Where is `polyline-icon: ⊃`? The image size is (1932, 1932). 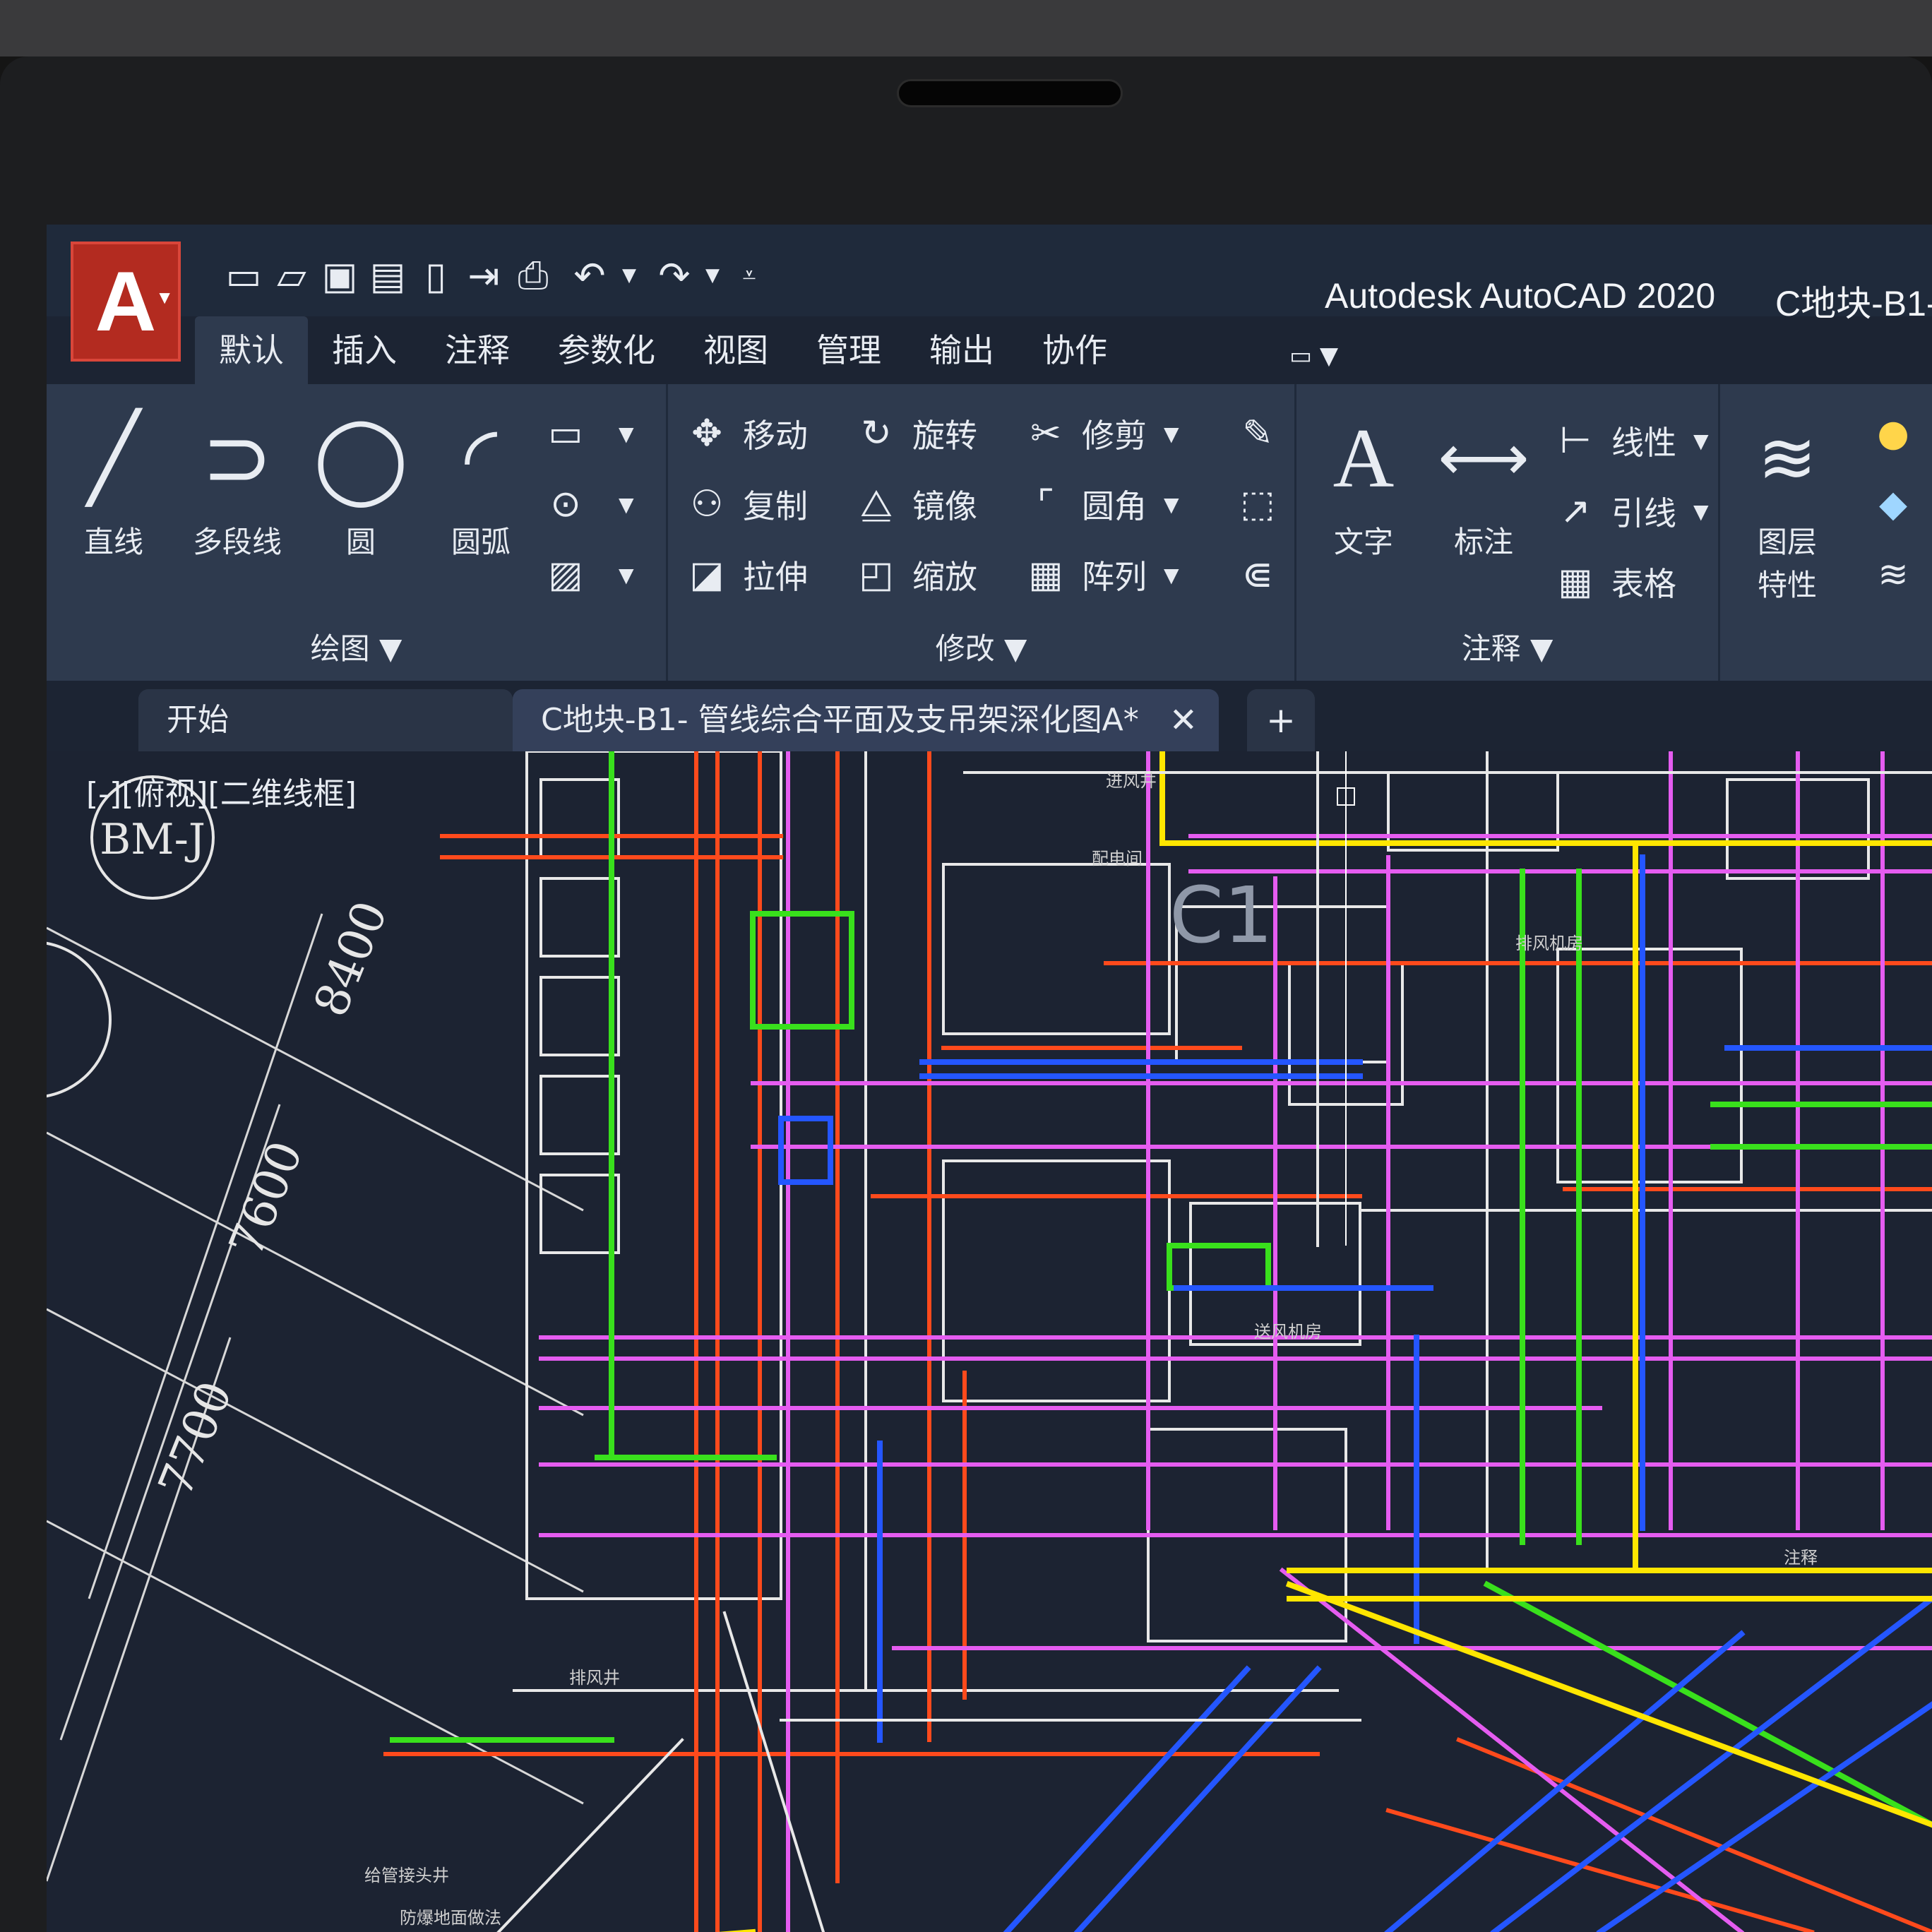
polyline-icon: ⊃ is located at coordinates (237, 458).